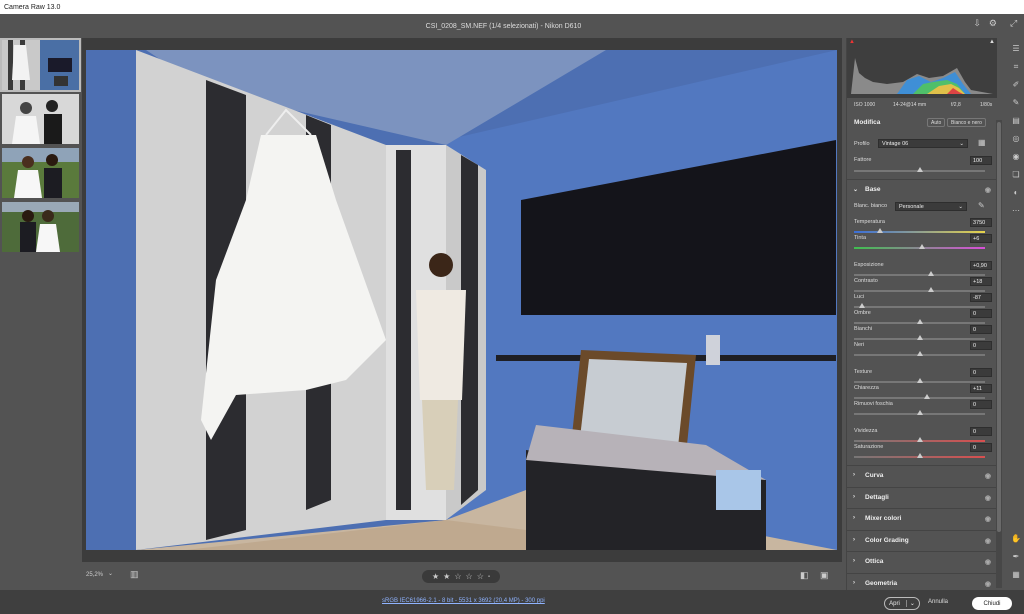  Describe the element at coordinates (981, 222) in the screenshot. I see `slider-value: 3750` at that location.